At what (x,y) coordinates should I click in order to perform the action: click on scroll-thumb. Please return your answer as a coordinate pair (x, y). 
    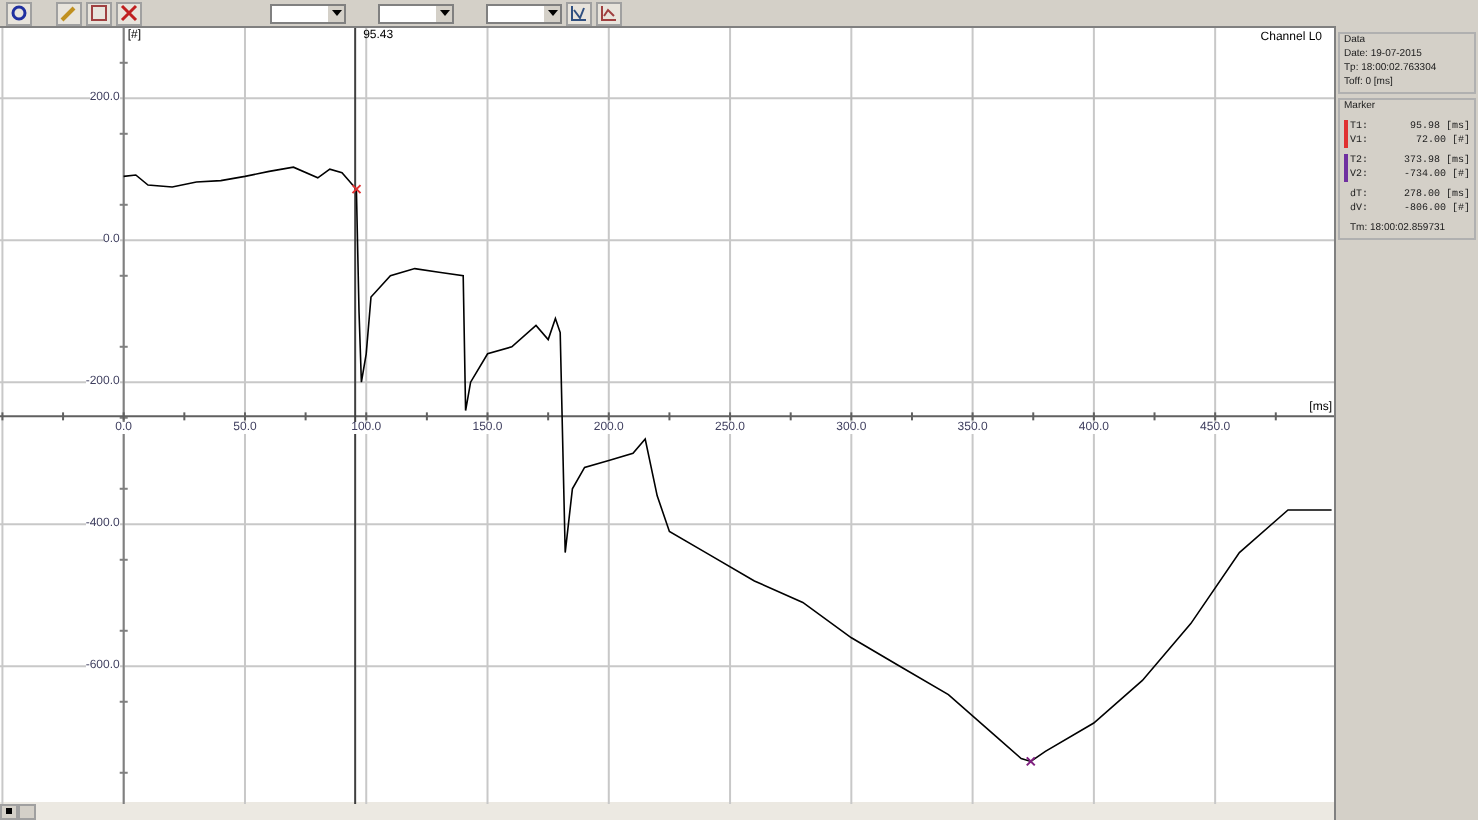
    Looking at the image, I should click on (27, 811).